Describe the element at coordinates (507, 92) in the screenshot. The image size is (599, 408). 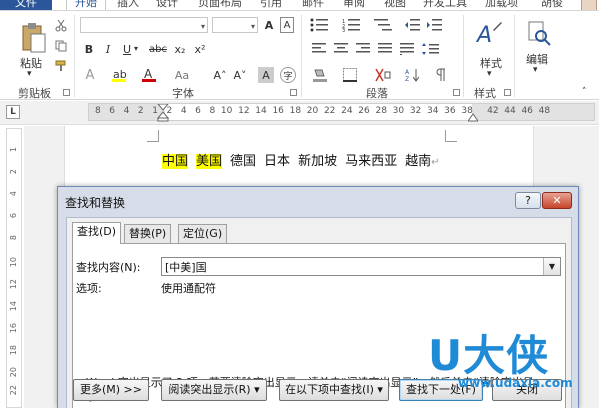
I see `styles-launcher-icon` at that location.